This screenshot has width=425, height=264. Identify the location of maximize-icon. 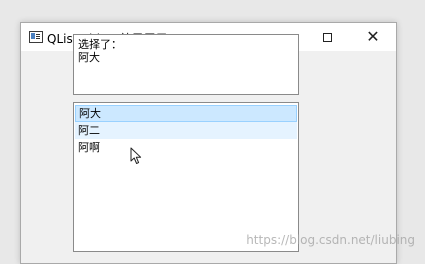
(327, 37).